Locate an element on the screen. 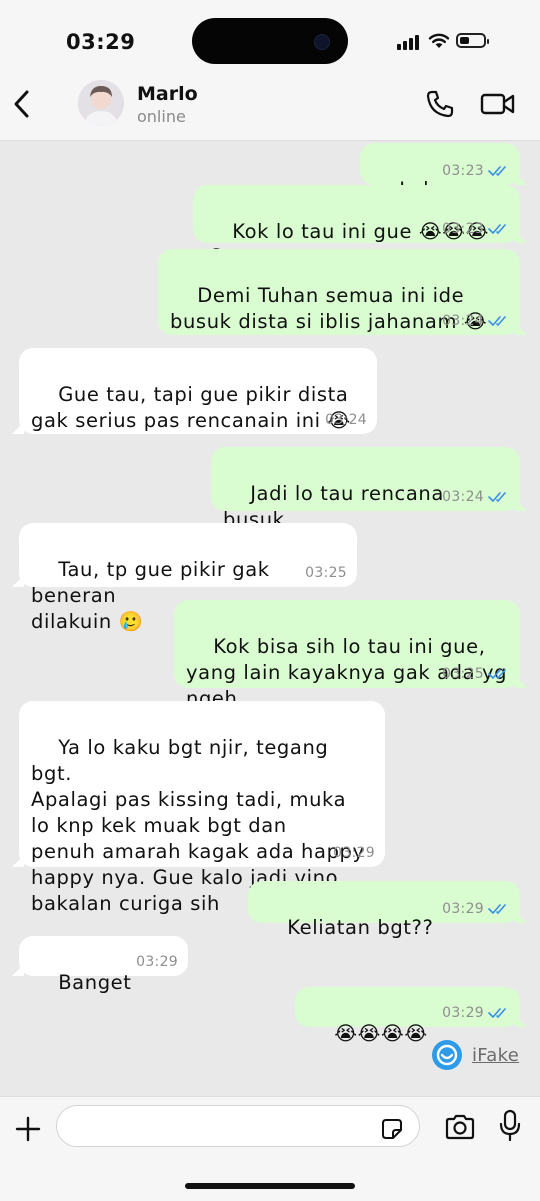 The width and height of the screenshot is (540, 1201). ifake-watermark: iFake is located at coordinates (475, 1055).